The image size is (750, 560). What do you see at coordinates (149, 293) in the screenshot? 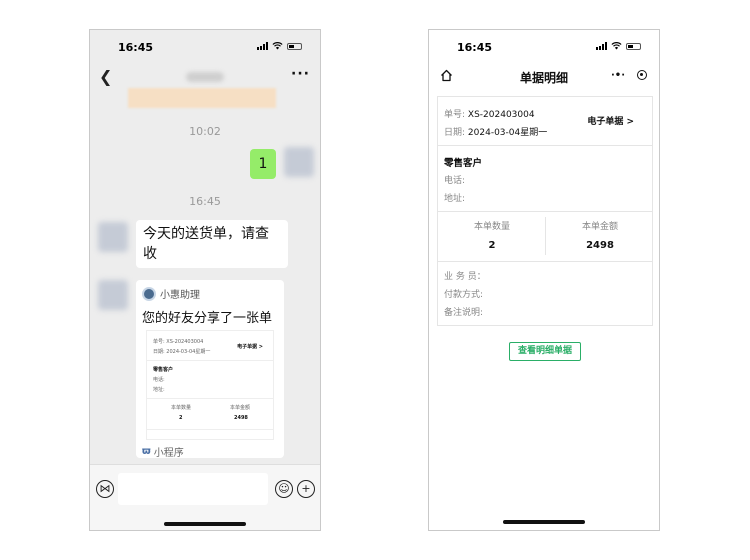
I see `app-logo-icon` at bounding box center [149, 293].